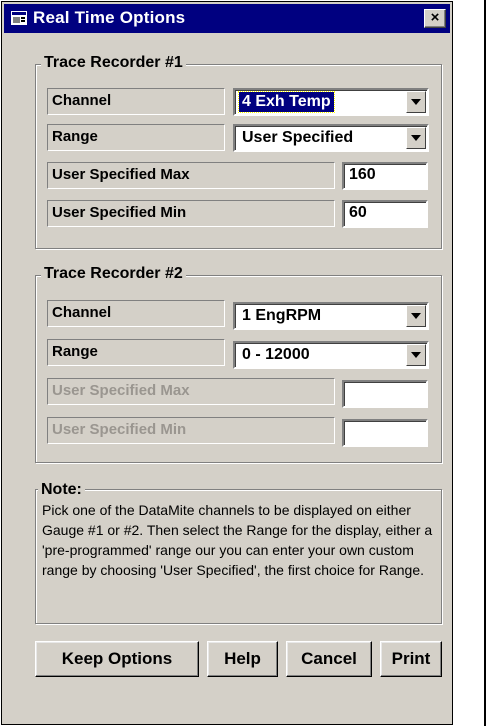  What do you see at coordinates (113, 63) in the screenshot?
I see `trace-recorder-1-legend: Trace Recorder #1` at bounding box center [113, 63].